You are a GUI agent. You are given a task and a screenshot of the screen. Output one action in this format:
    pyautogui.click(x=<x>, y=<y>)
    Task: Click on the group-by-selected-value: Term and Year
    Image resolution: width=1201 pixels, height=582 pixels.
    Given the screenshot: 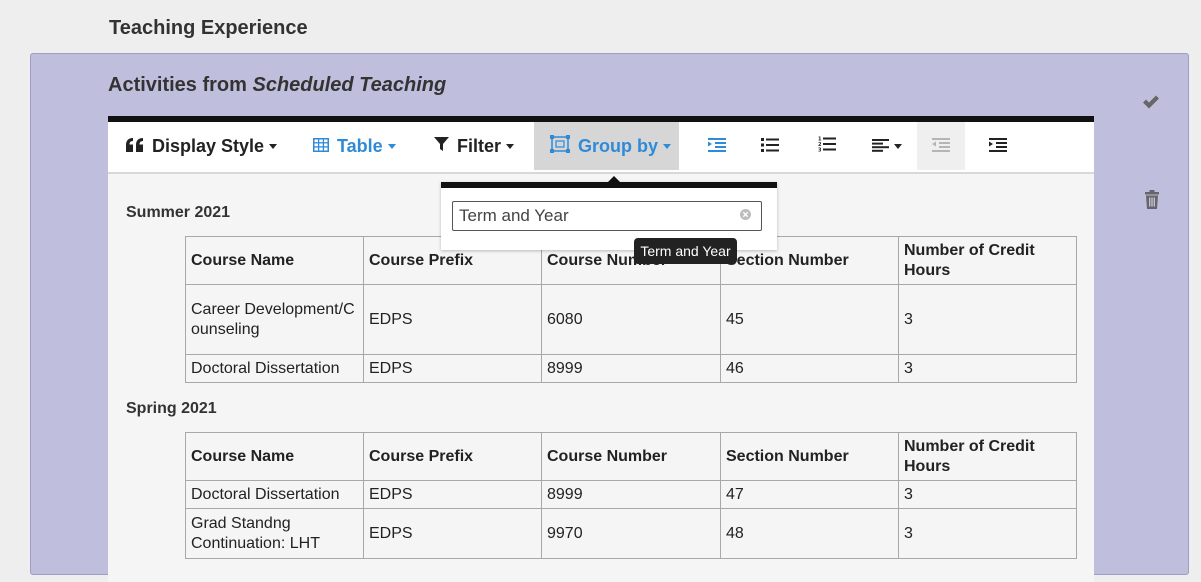 What is the action you would take?
    pyautogui.click(x=514, y=215)
    